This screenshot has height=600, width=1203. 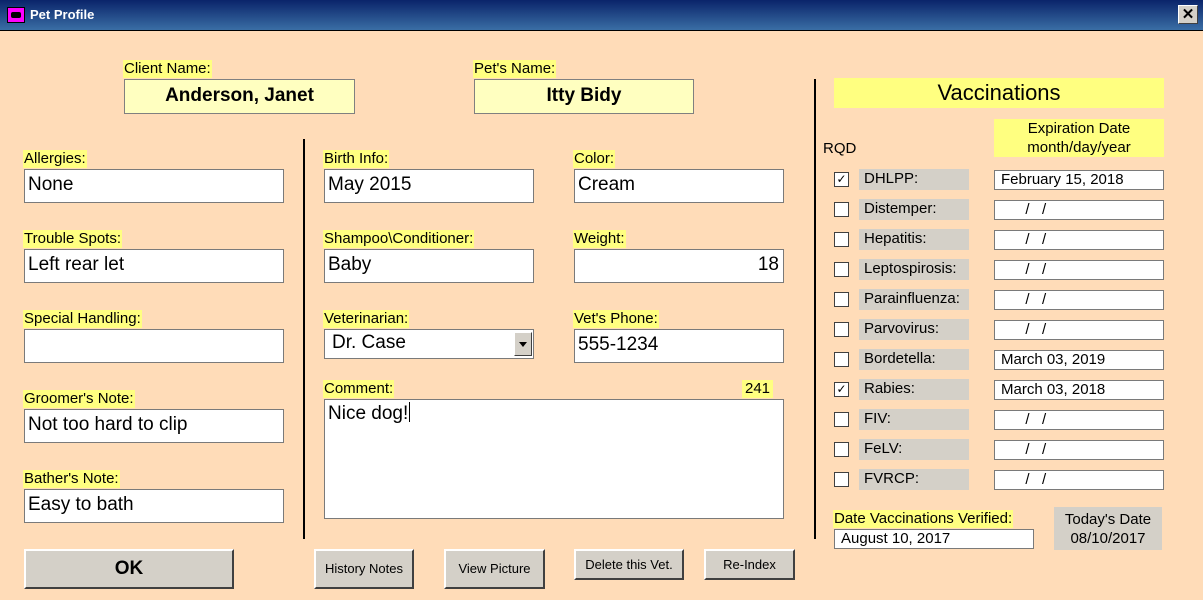 I want to click on window-title: Pet Profile, so click(x=62, y=14).